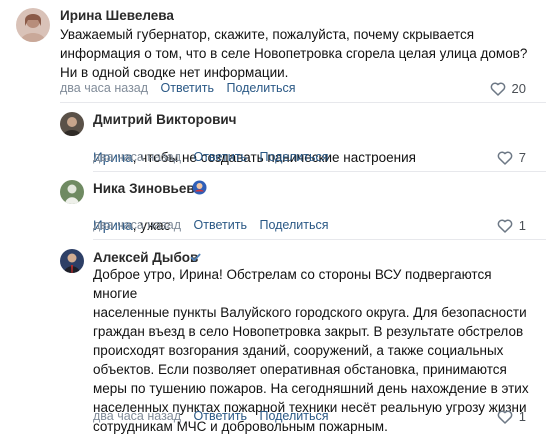  I want to click on verified-check-icon, so click(195, 257).